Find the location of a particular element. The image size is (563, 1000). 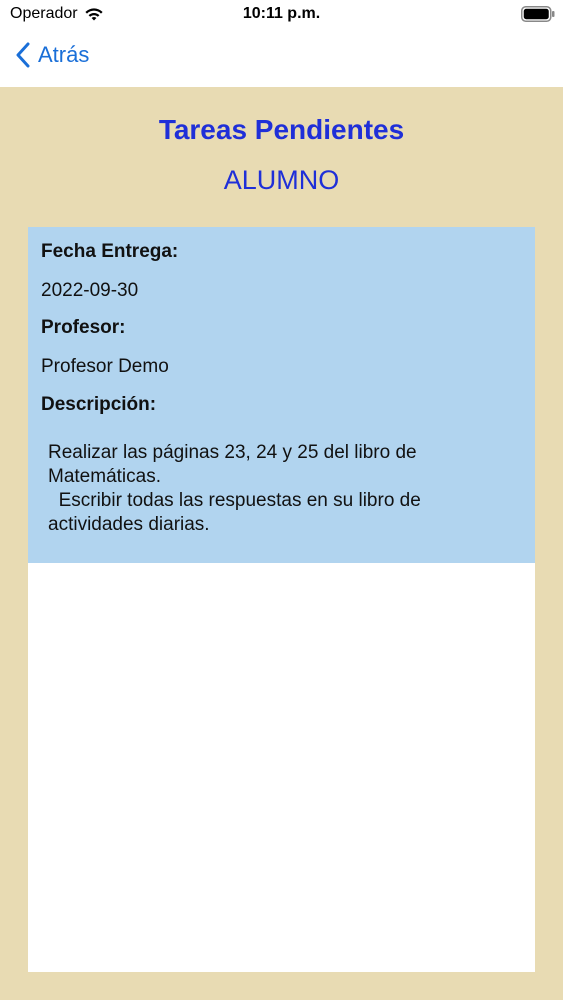

status-time: 10:11 p.m. is located at coordinates (281, 13).